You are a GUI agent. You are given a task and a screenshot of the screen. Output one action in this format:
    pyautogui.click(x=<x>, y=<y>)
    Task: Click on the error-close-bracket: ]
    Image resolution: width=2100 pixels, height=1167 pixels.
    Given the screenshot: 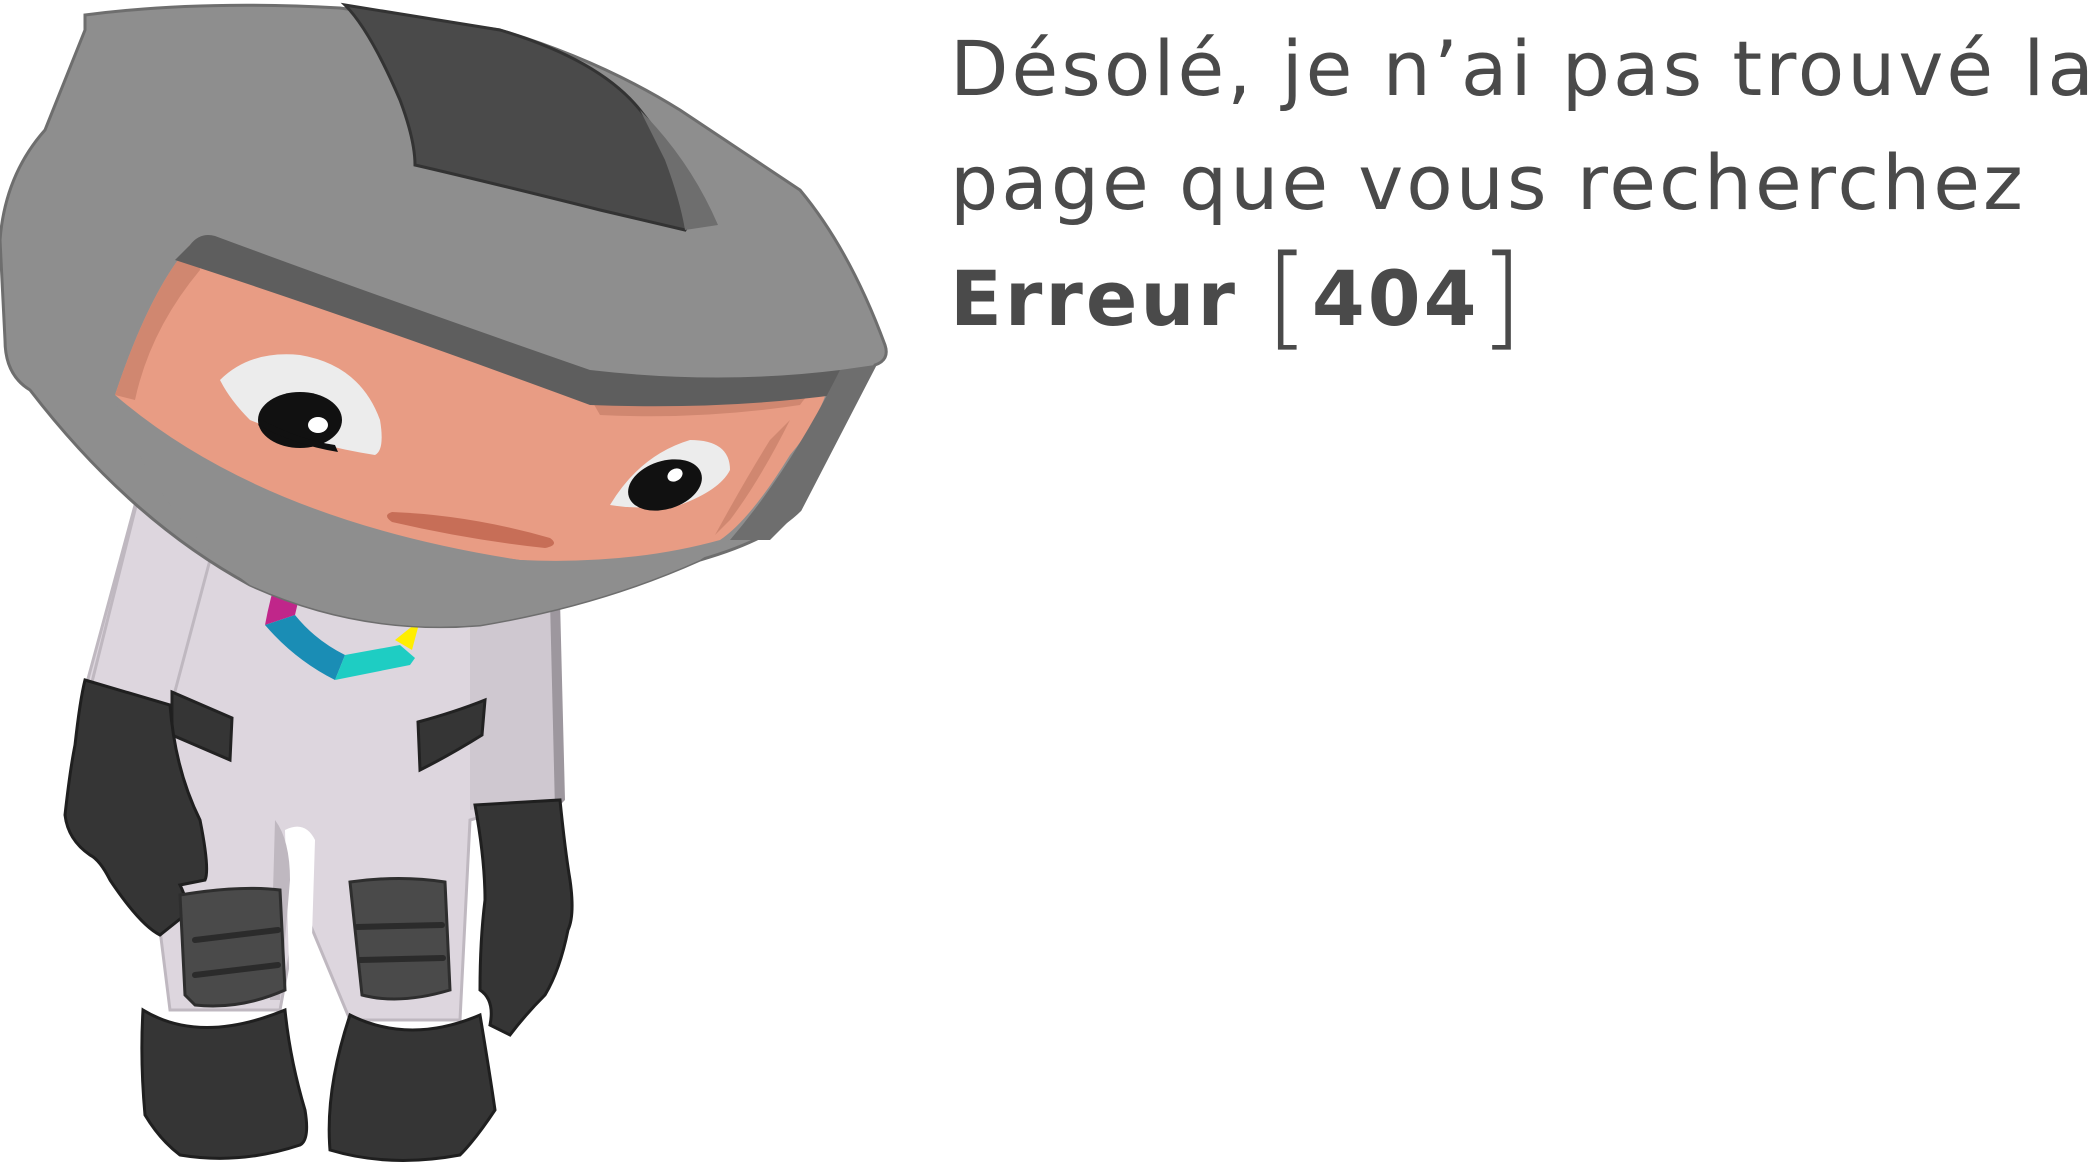 What is the action you would take?
    pyautogui.click(x=1503, y=297)
    